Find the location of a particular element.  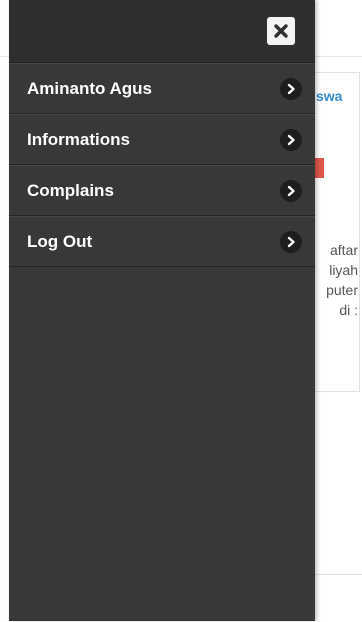

card-text-line: liyah is located at coordinates (343, 270).